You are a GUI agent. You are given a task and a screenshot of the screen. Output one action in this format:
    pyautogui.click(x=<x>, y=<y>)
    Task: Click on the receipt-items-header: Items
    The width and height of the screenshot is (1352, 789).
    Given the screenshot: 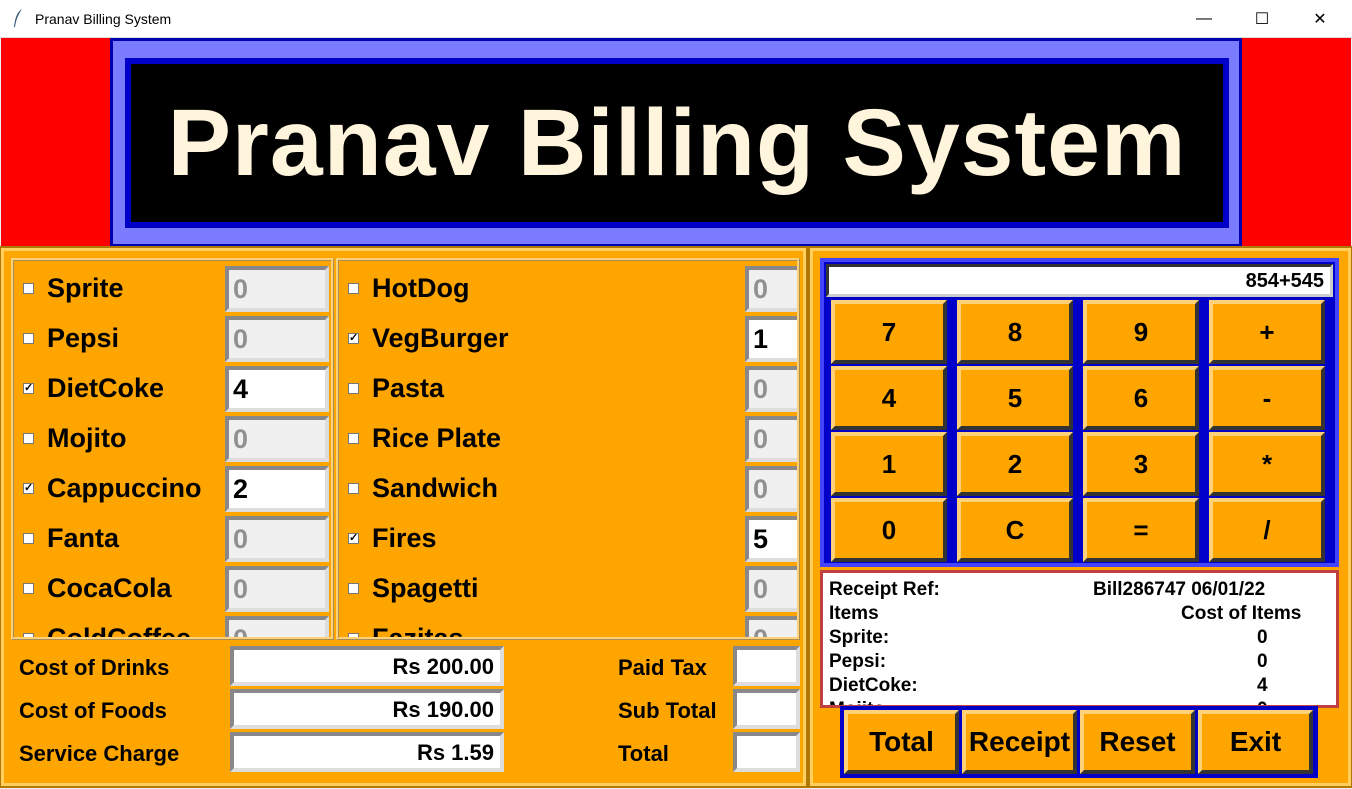 What is the action you would take?
    pyautogui.click(x=854, y=613)
    